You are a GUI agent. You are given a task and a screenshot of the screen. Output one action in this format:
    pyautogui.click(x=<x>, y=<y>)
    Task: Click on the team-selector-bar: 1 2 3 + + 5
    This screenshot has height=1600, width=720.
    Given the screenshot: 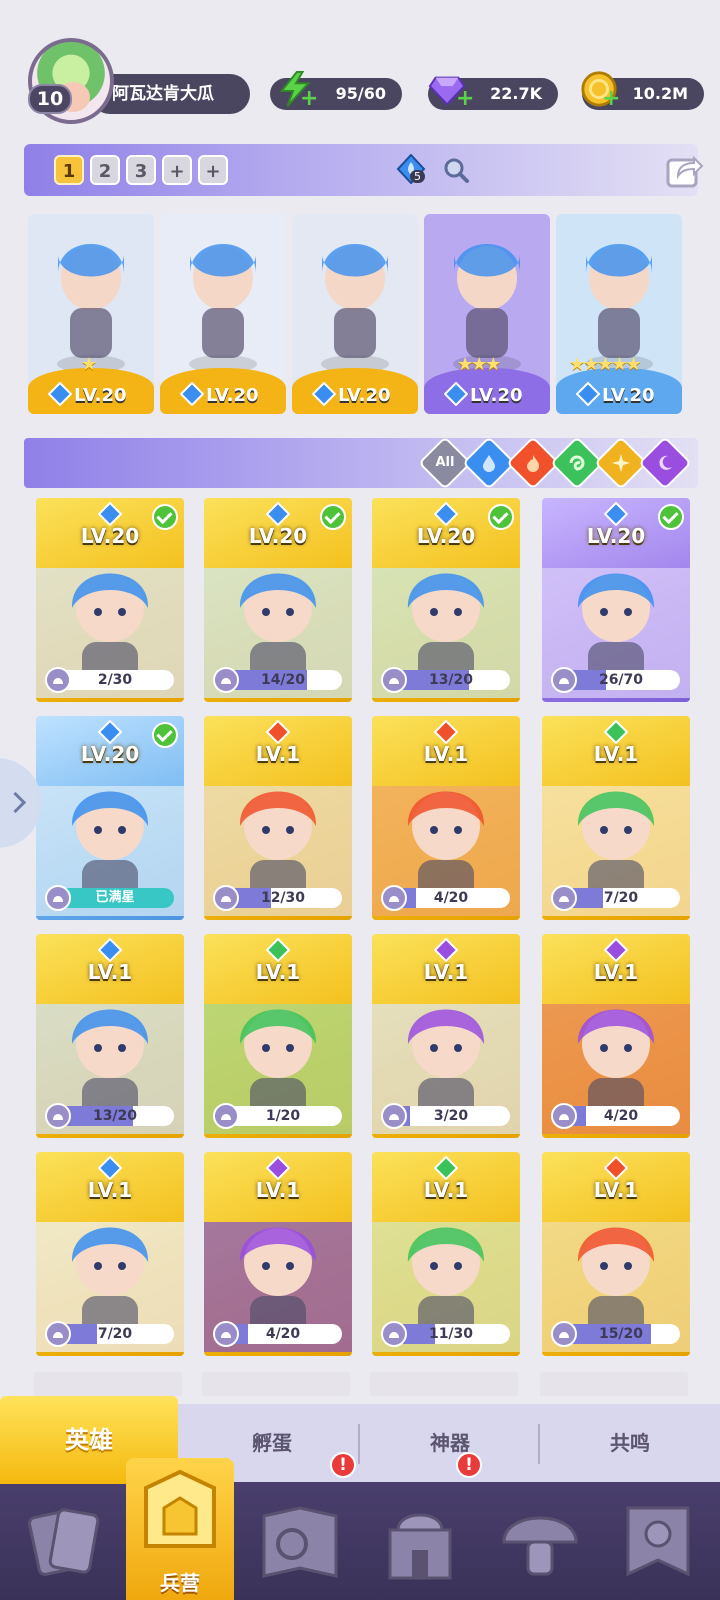 What is the action you would take?
    pyautogui.click(x=364, y=170)
    